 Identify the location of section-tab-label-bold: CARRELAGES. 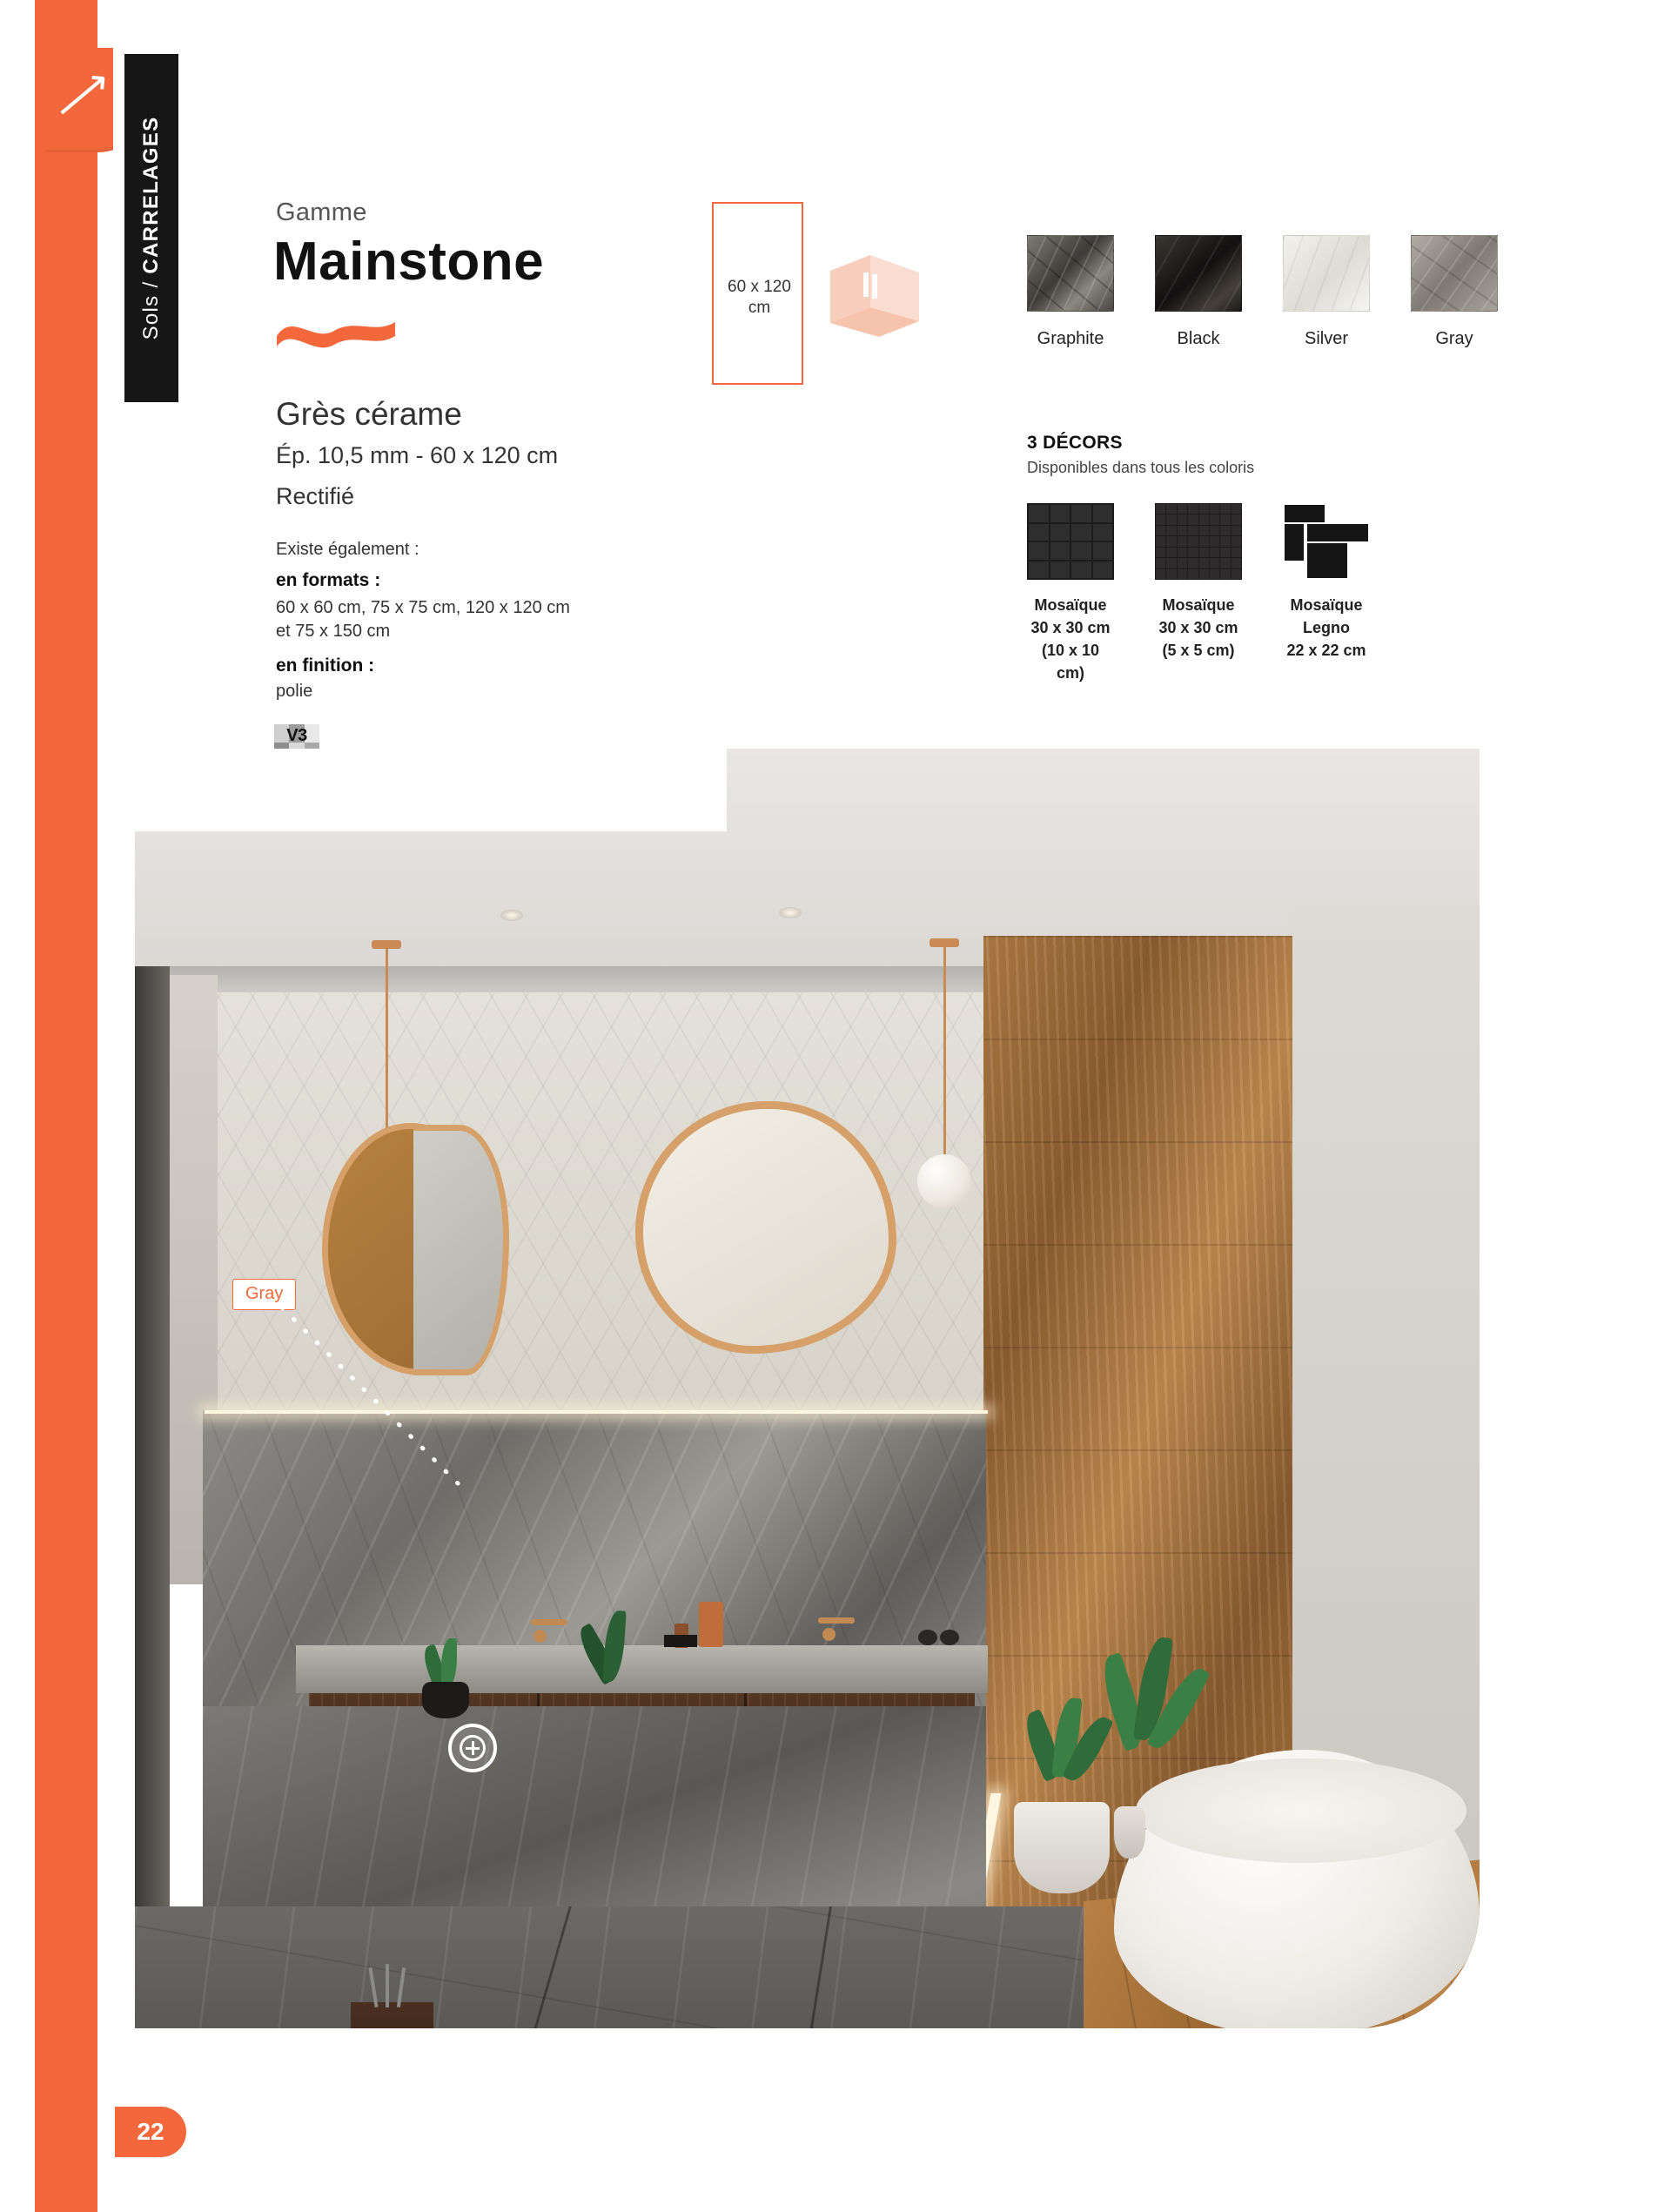
(151, 195).